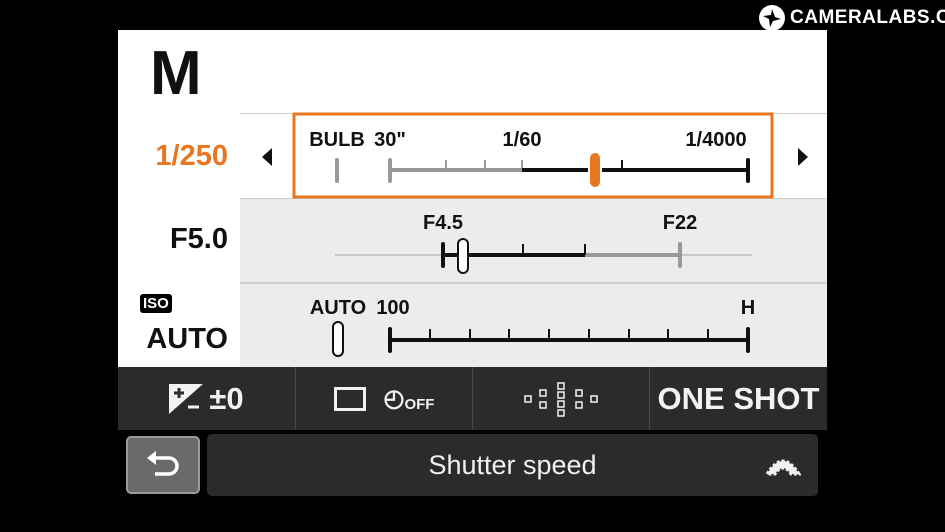 The image size is (945, 532). Describe the element at coordinates (207, 398) in the screenshot. I see `exposure-comp-button: ±0` at that location.